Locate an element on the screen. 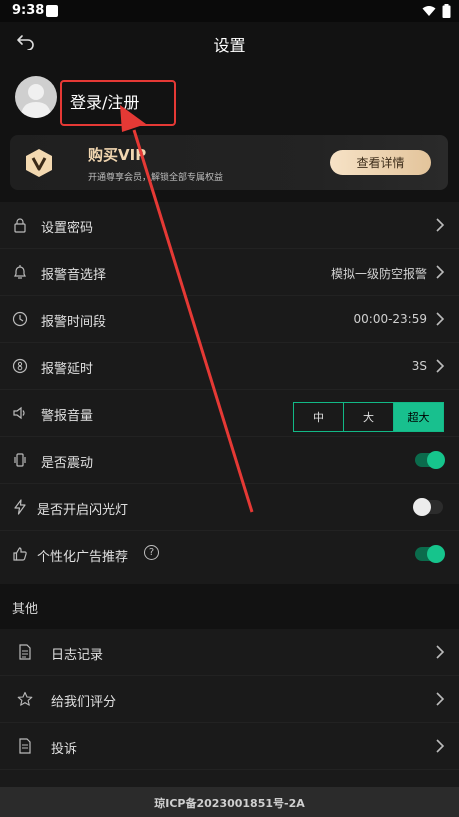  avatar is located at coordinates (36, 97).